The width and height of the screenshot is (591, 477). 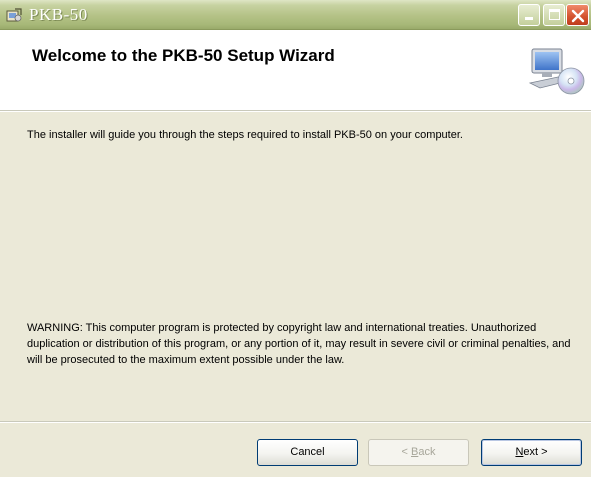 I want to click on back-label-rest: ack, so click(x=427, y=452).